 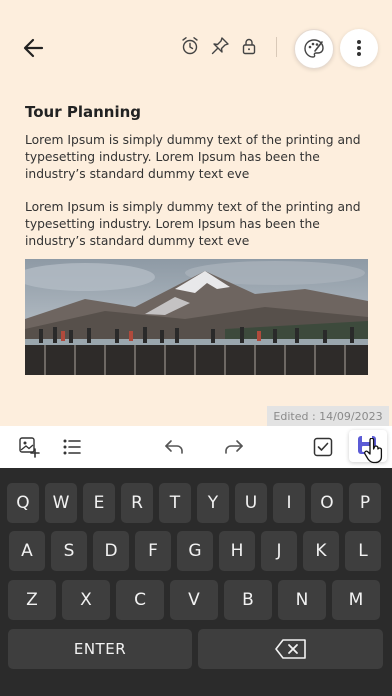 I want to click on key-h: H, so click(x=237, y=551).